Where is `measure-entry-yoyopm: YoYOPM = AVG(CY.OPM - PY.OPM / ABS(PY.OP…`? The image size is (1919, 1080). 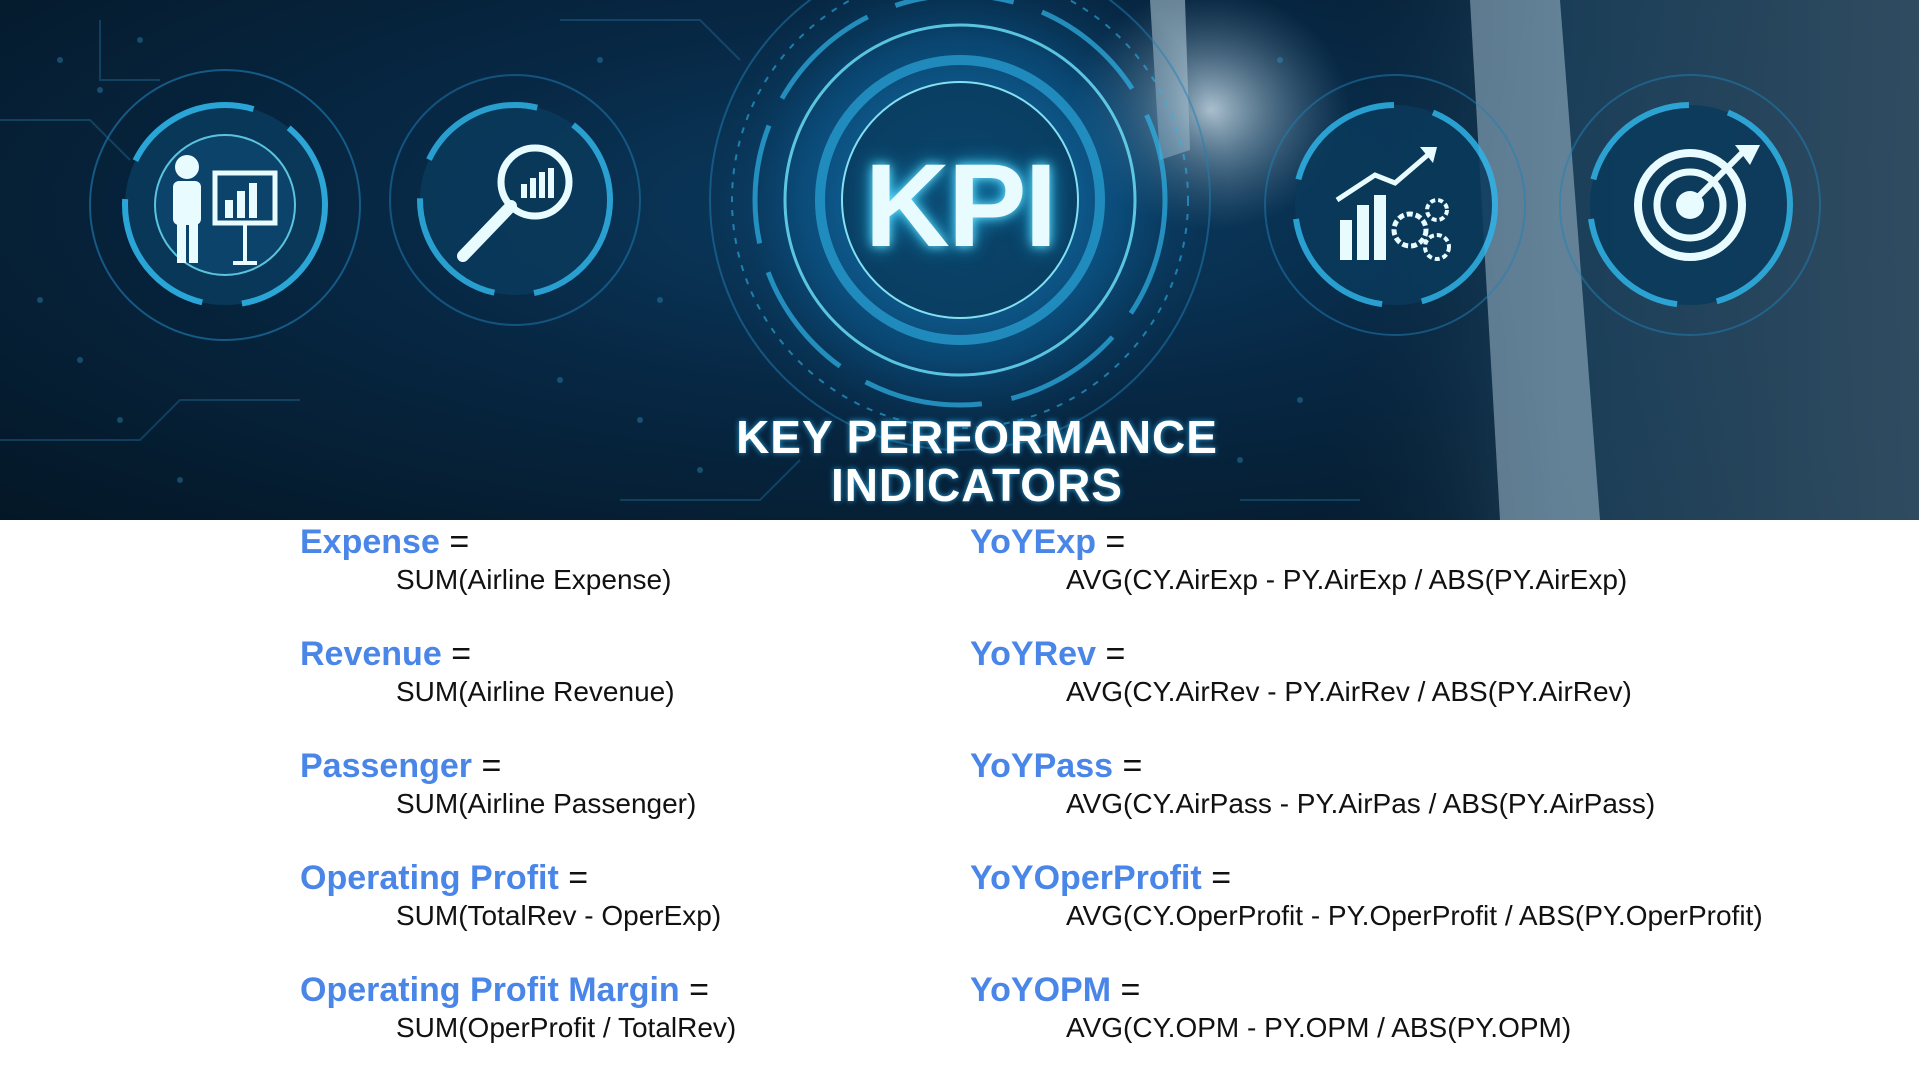
measure-entry-yoyopm: YoYOPM = AVG(CY.OPM - PY.OPM / ABS(PY.OP… is located at coordinates (1420, 1024).